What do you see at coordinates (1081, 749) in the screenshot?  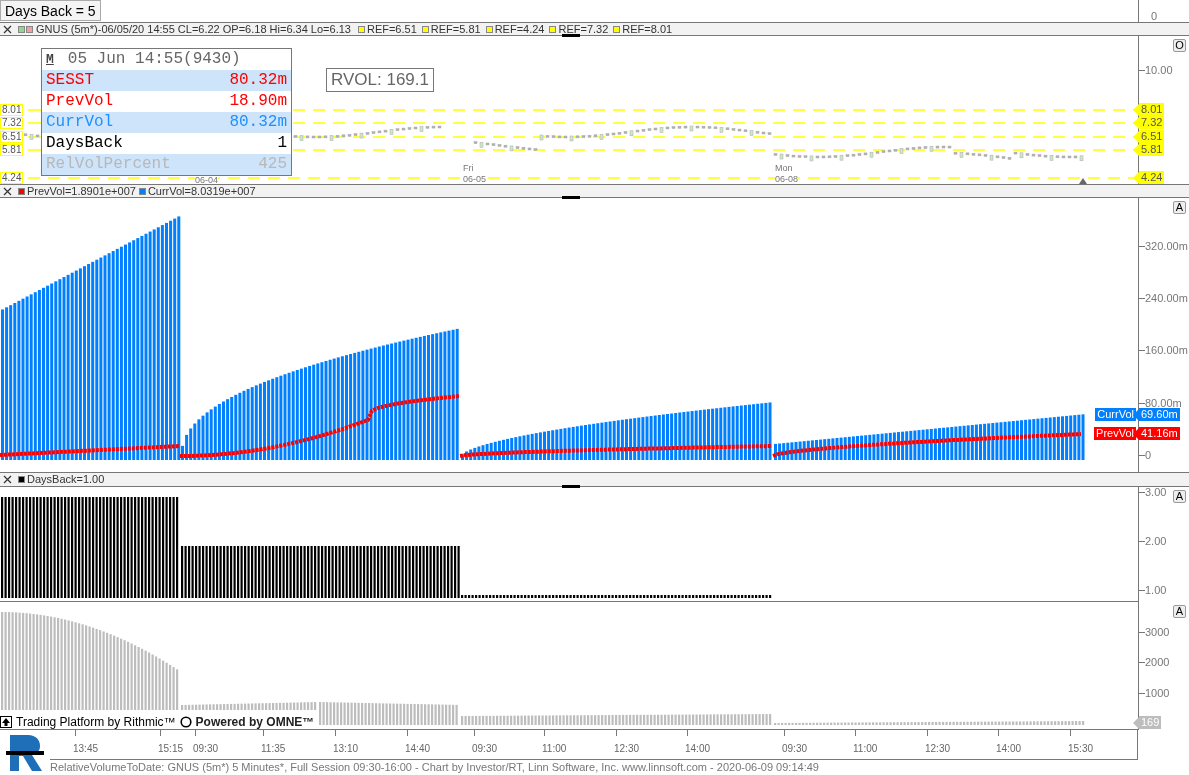 I see `time-label: 15:30` at bounding box center [1081, 749].